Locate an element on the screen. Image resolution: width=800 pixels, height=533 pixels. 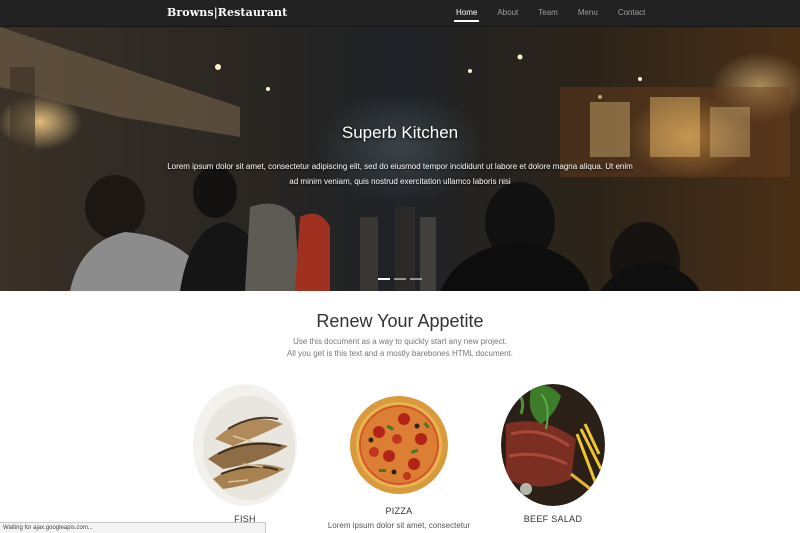
brand-logo: Browns|Restaurant is located at coordinates (227, 12).